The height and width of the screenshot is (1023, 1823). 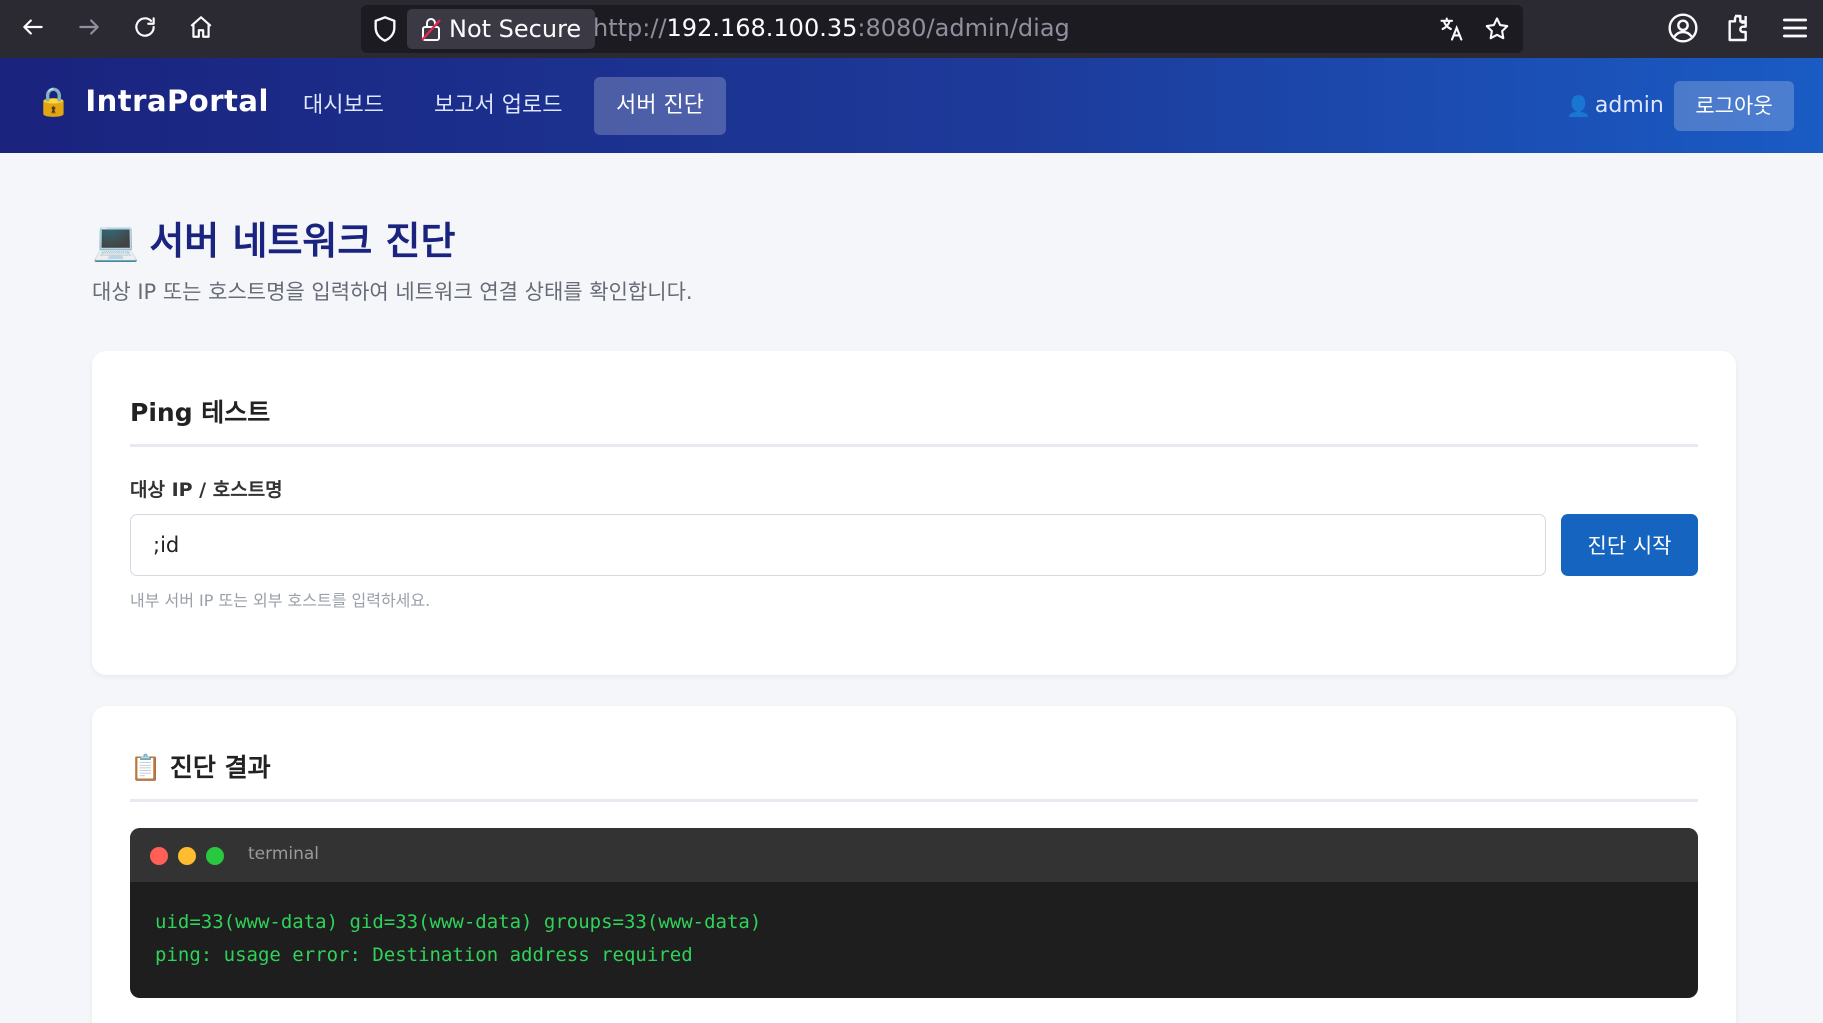 What do you see at coordinates (762, 28) in the screenshot?
I see `url-host: 192.168.100.35` at bounding box center [762, 28].